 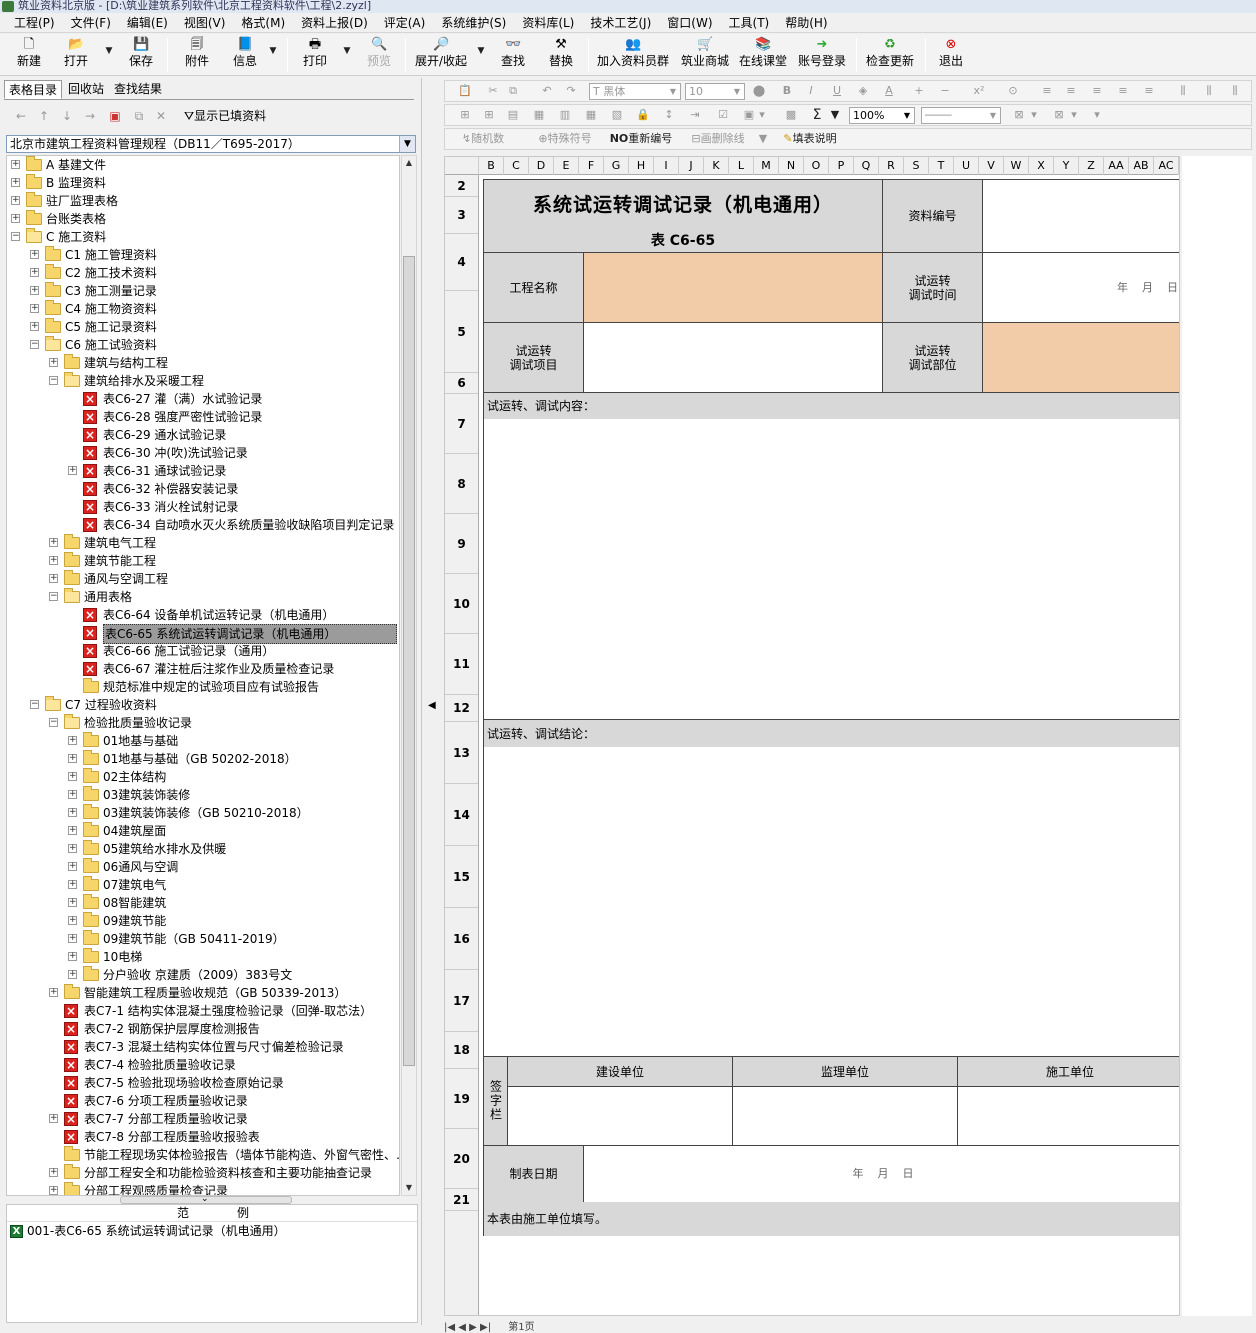 What do you see at coordinates (86, 22) in the screenshot?
I see `menu-item-1: 文件(F)` at bounding box center [86, 22].